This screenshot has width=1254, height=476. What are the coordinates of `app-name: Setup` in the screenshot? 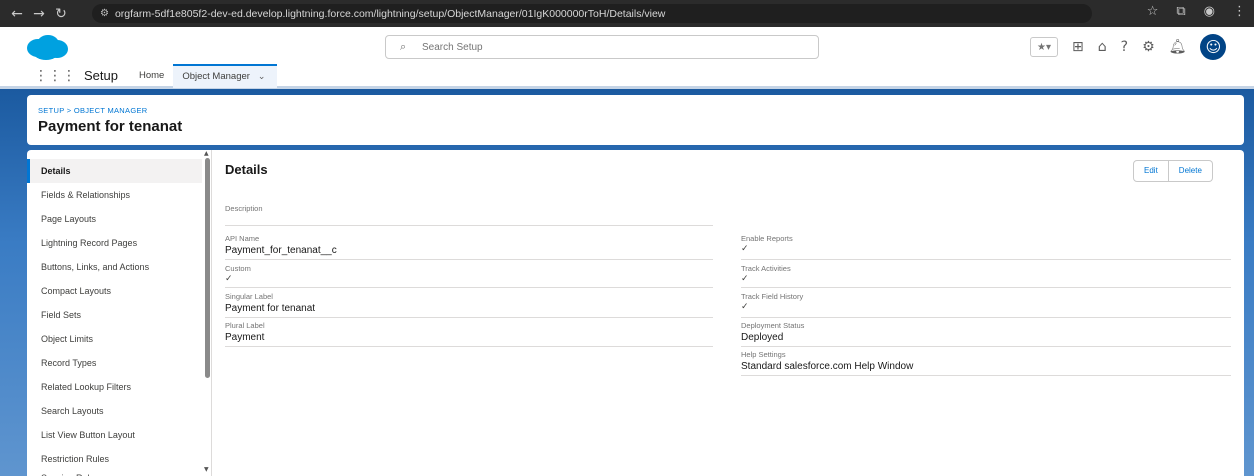 It's located at (101, 75).